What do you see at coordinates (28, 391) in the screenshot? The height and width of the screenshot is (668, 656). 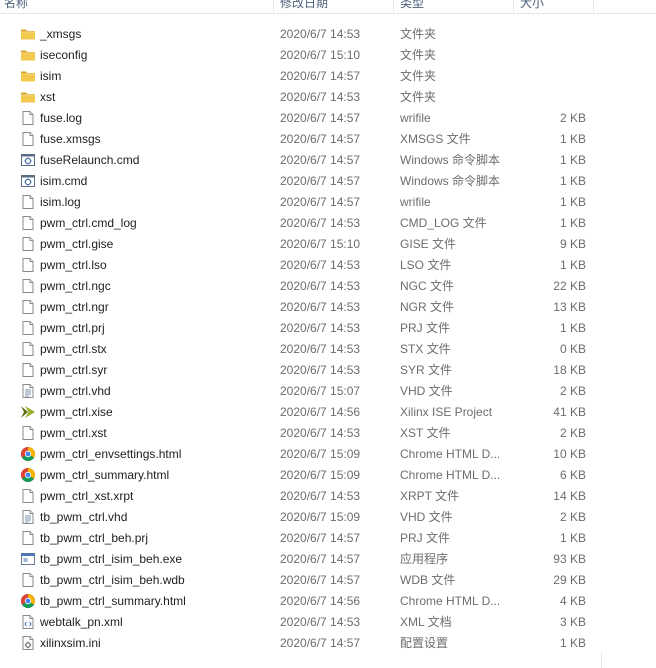 I see `text-file-icon` at bounding box center [28, 391].